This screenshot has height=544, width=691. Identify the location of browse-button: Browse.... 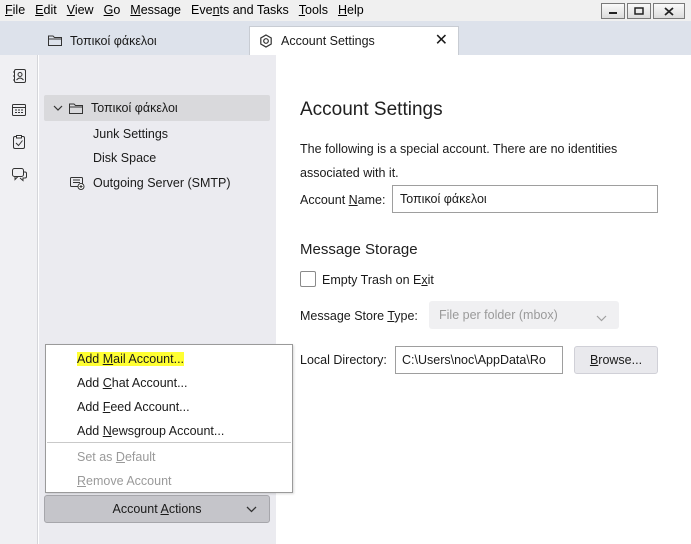
(616, 360).